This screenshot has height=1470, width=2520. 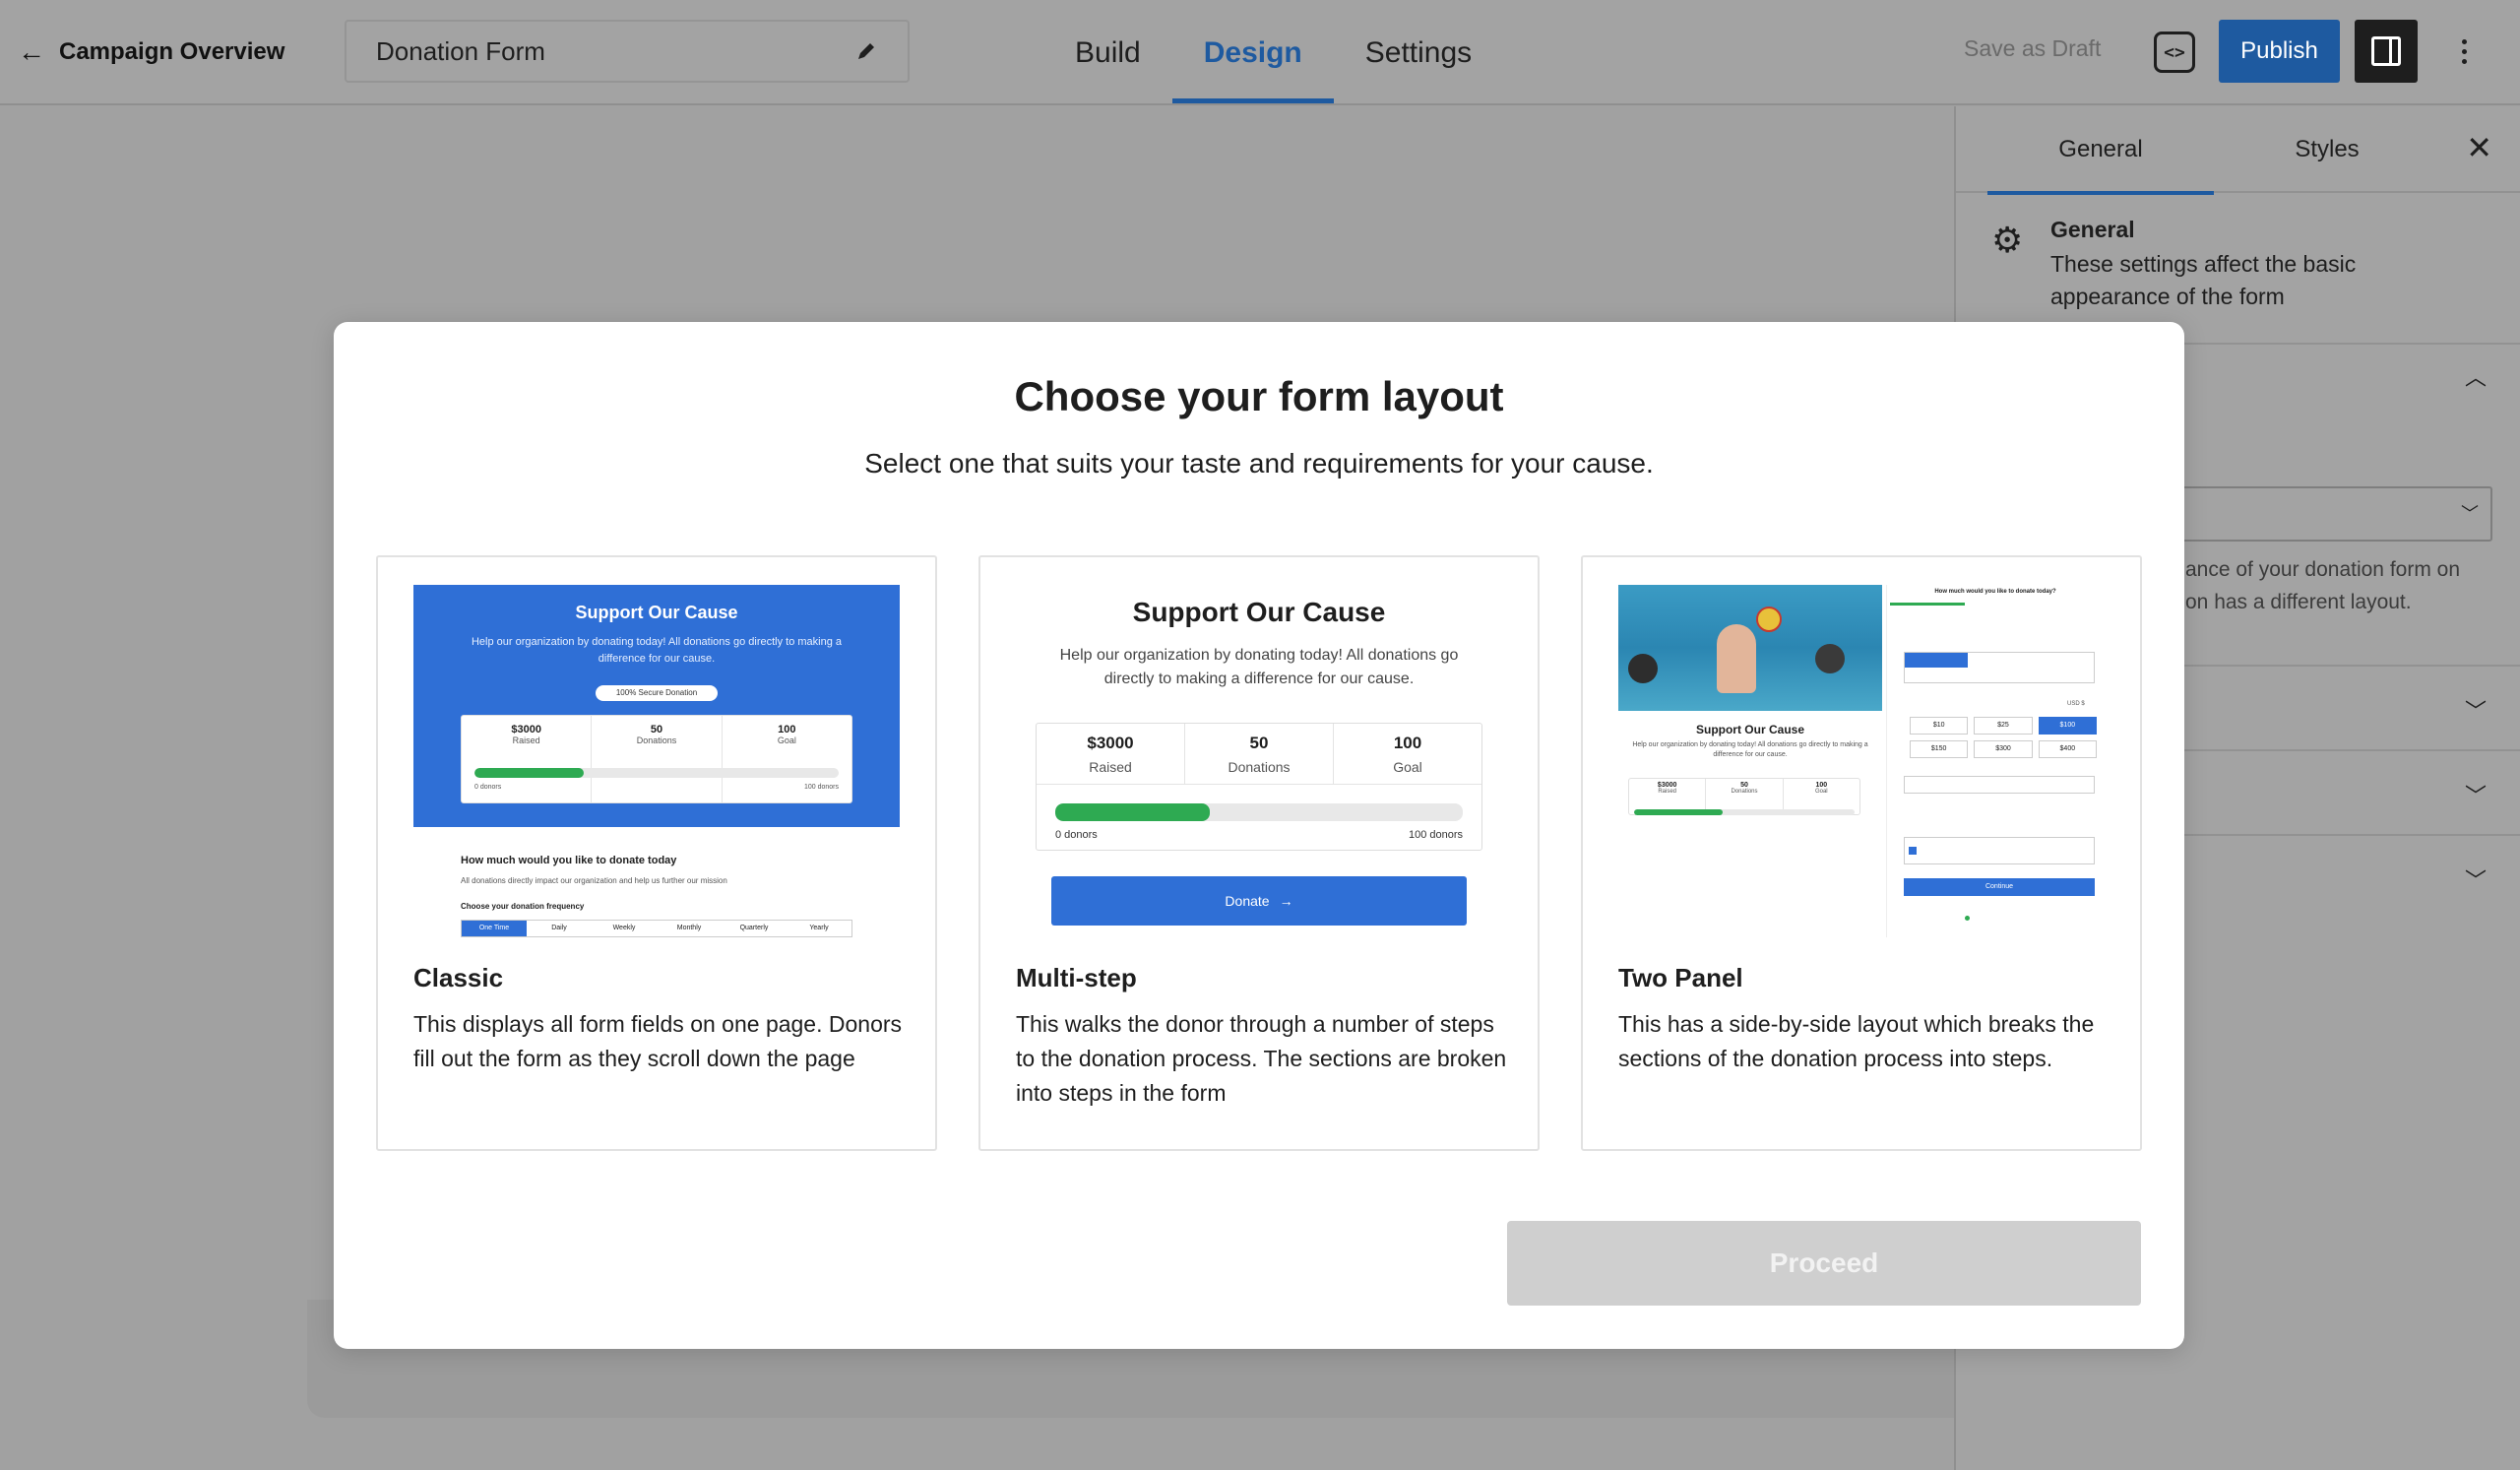 What do you see at coordinates (31, 51) in the screenshot?
I see `arrow-left-icon: ←` at bounding box center [31, 51].